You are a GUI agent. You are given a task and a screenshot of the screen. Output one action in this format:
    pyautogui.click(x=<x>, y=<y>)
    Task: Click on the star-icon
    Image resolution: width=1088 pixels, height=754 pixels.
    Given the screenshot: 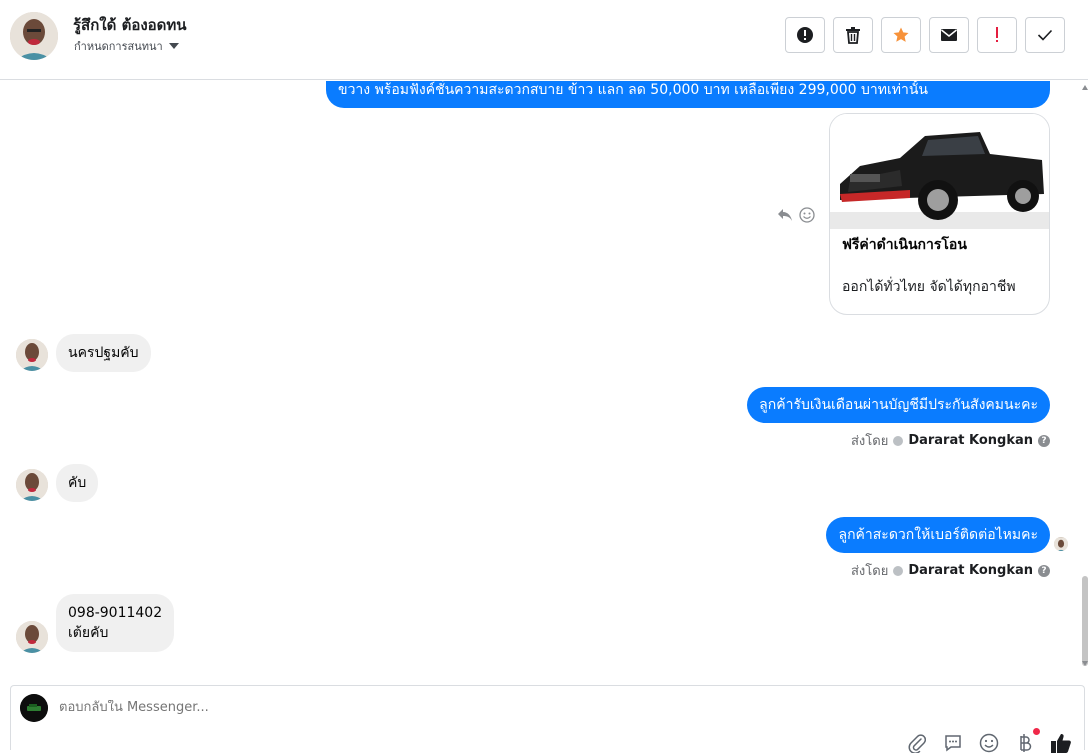 What is the action you would take?
    pyautogui.click(x=901, y=34)
    